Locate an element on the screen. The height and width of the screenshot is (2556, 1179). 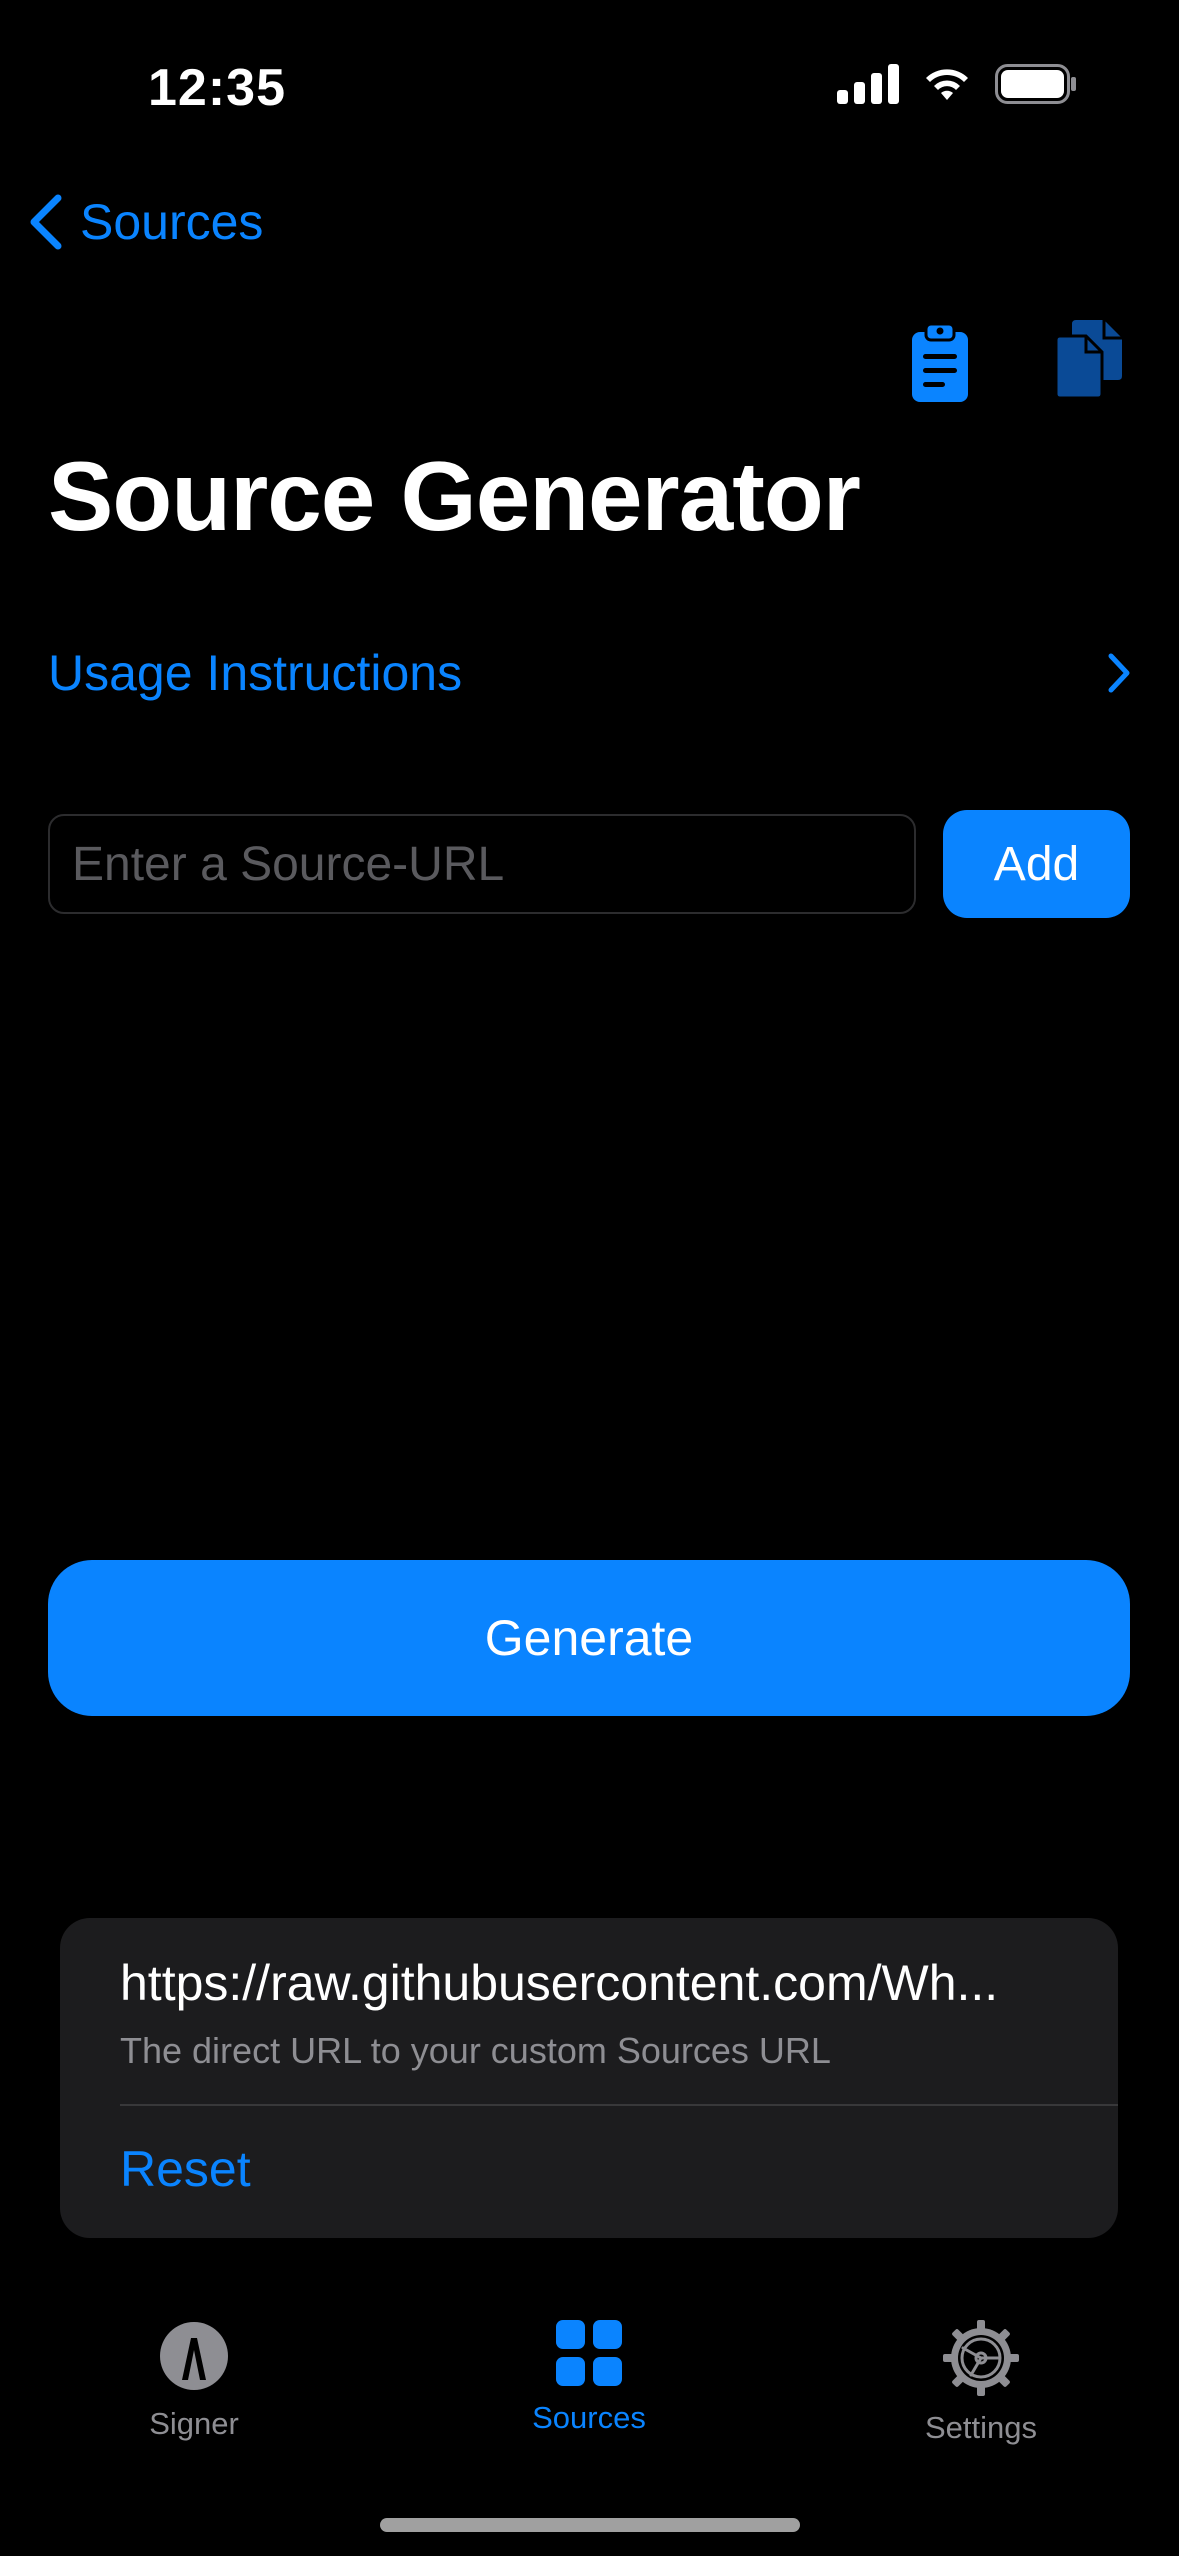
tab-signer: Signer is located at coordinates (194, 2390).